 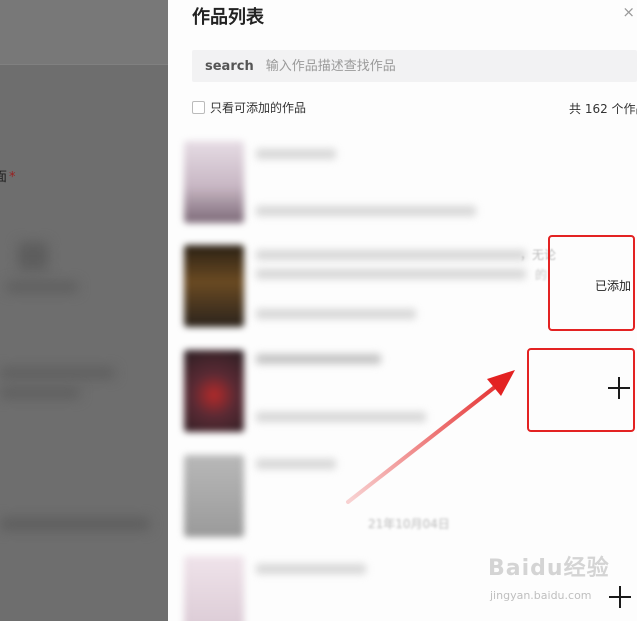 I want to click on annotation-arrow, so click(x=430, y=437).